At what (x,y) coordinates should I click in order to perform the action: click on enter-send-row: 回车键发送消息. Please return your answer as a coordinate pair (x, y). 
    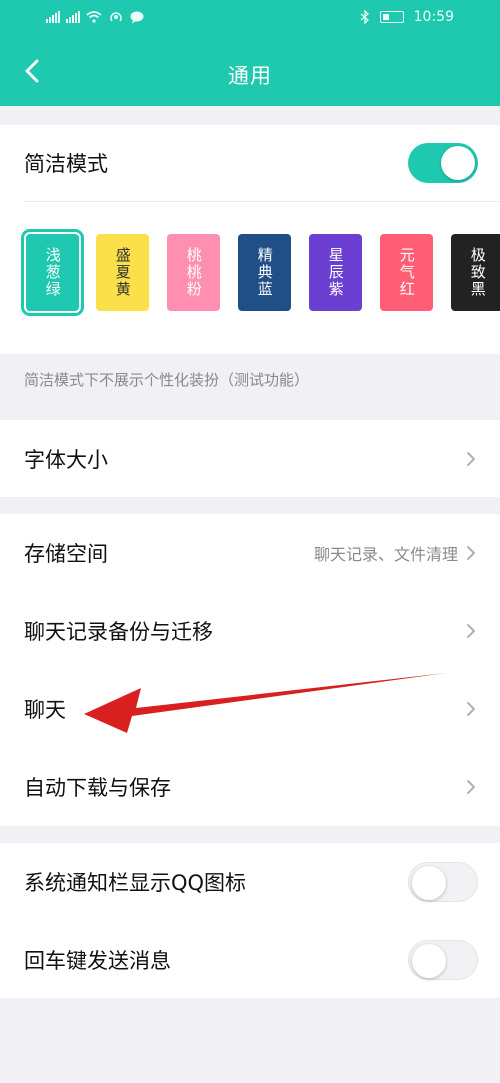
    Looking at the image, I should click on (250, 959).